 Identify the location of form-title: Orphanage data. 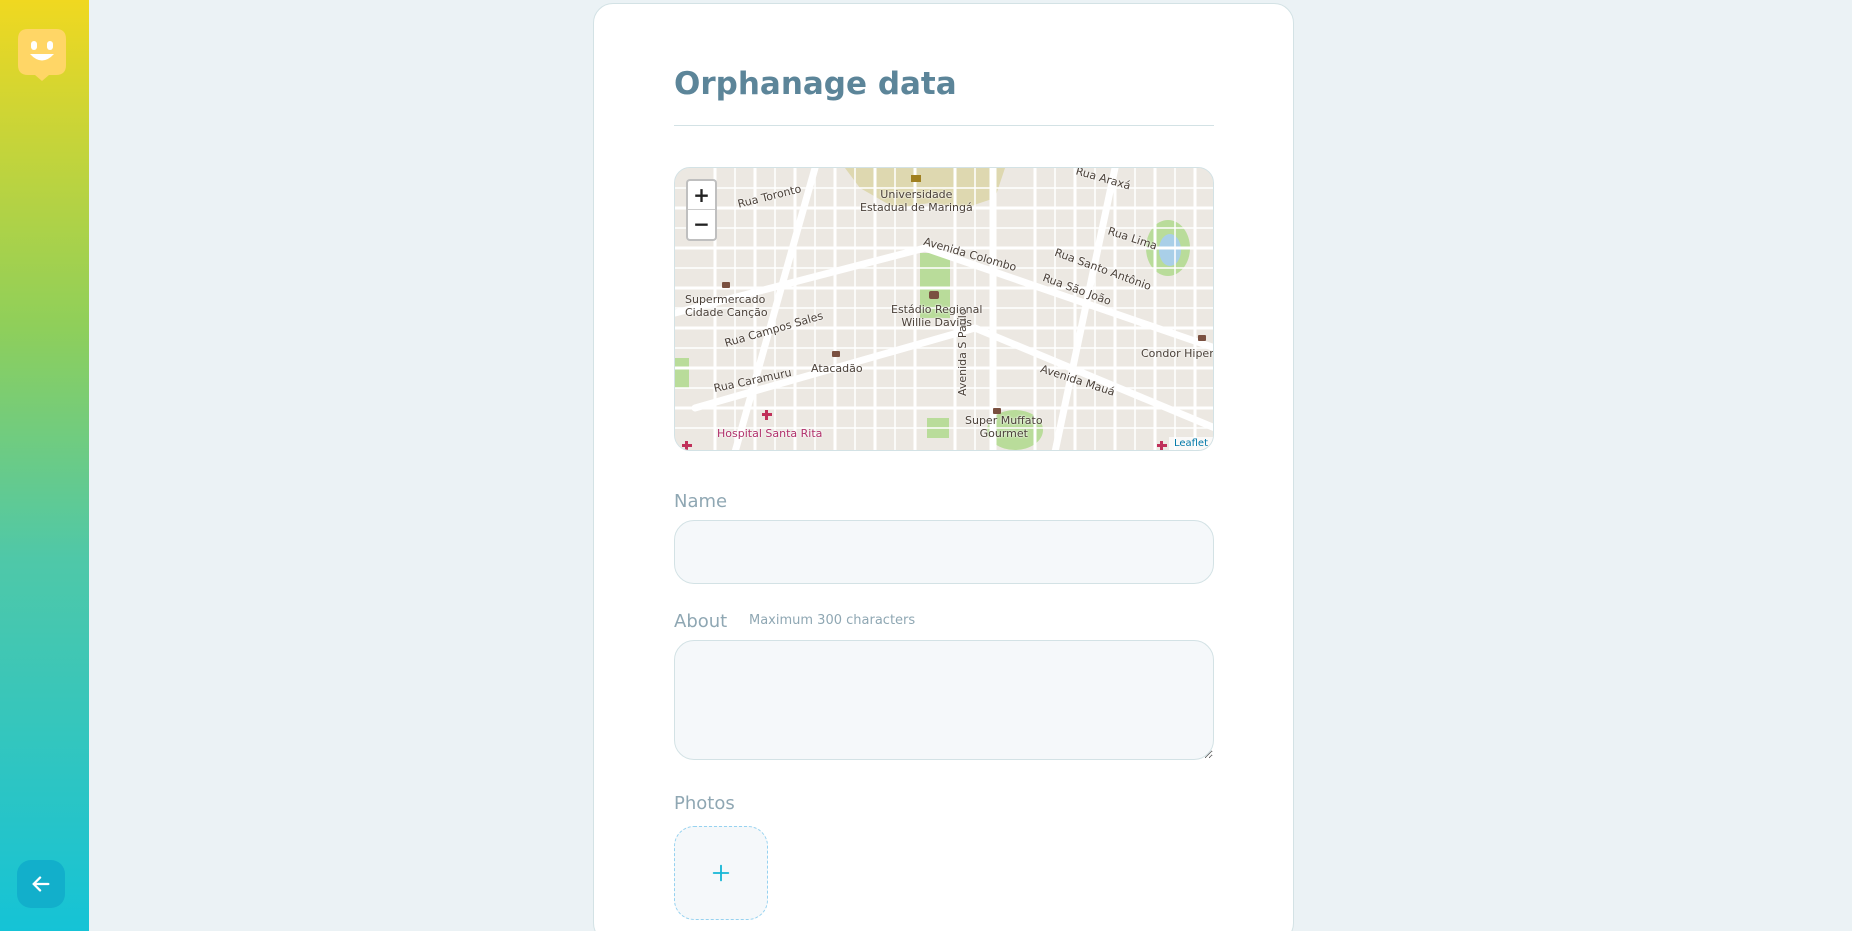
(815, 84).